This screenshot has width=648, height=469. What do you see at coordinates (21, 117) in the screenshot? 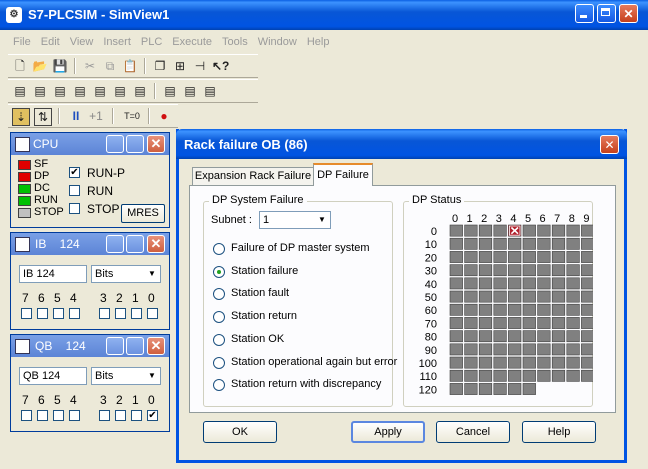
I see `single-scan-icon: ⇣` at bounding box center [21, 117].